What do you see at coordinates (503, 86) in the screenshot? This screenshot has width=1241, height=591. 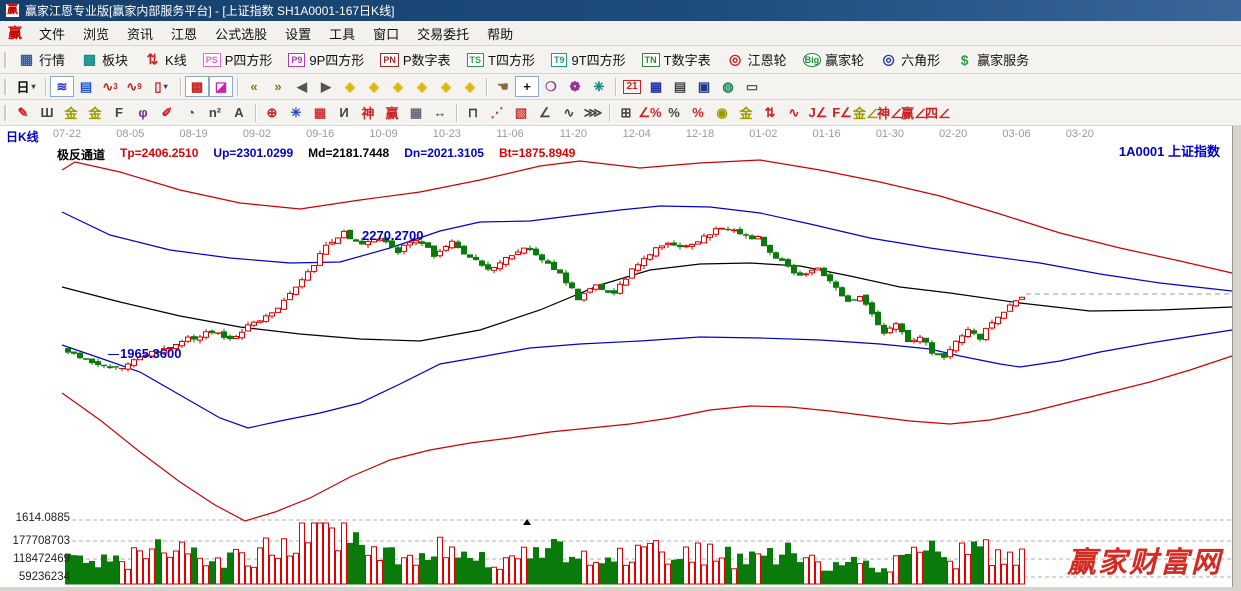 I see `hand-tool-button: ☚` at bounding box center [503, 86].